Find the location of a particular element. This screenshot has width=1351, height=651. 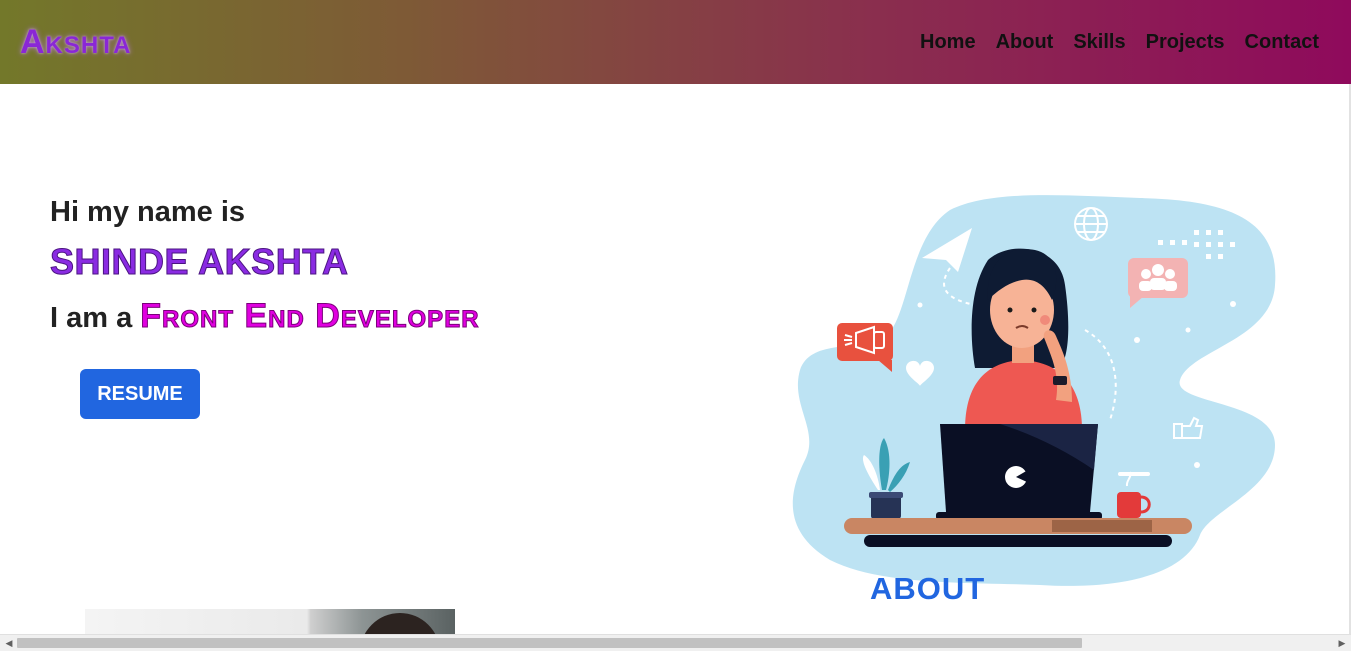

horizontal-scrollbar: ◀ ▶ is located at coordinates (675, 642).